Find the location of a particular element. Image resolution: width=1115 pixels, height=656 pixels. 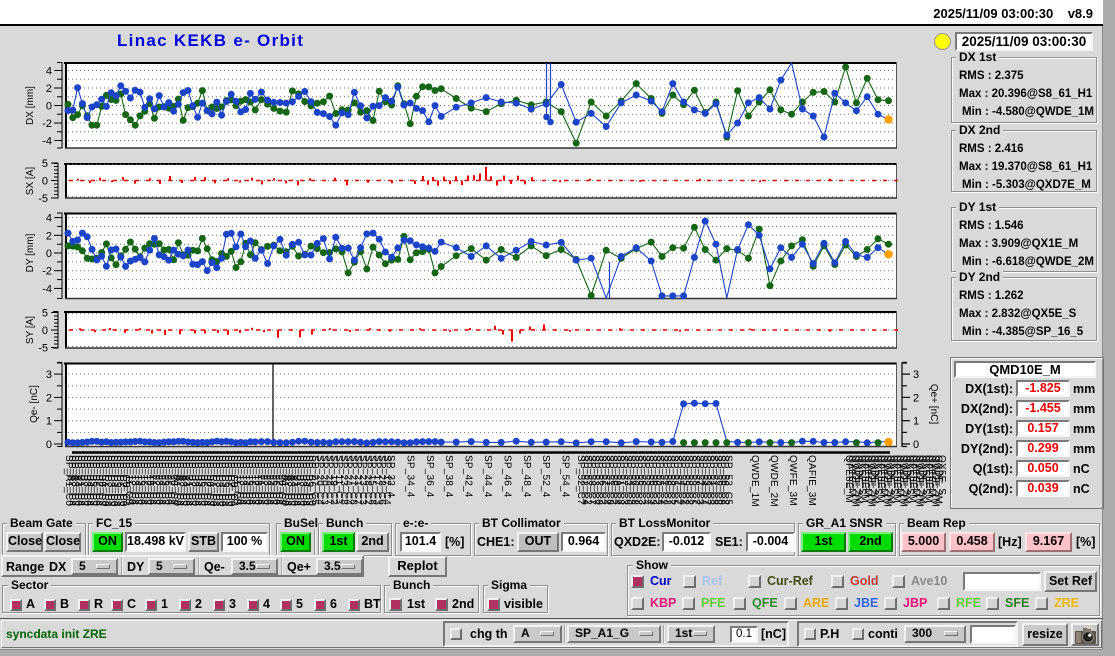

svg-text: Qe+ [nC] is located at coordinates (933, 404).